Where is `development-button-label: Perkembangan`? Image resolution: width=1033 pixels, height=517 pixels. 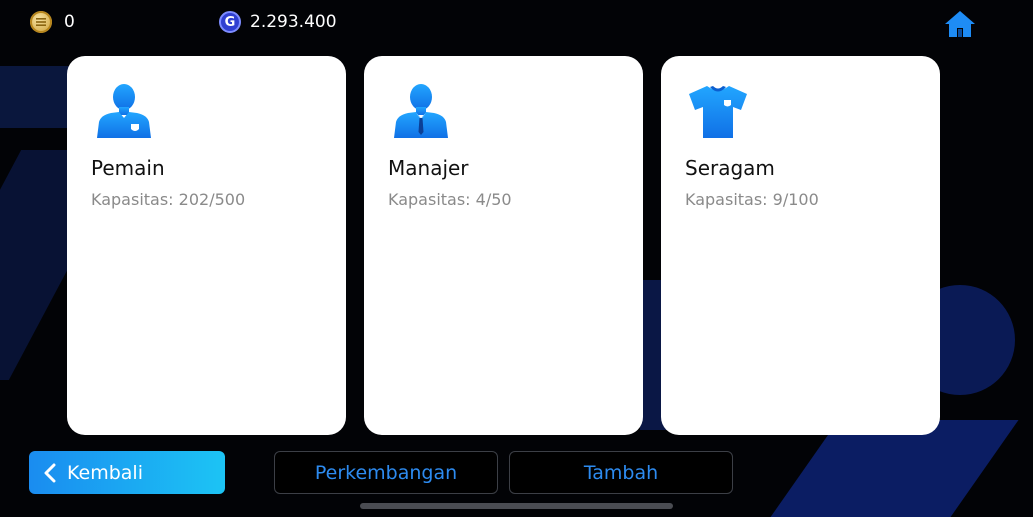
development-button-label: Perkembangan is located at coordinates (386, 472).